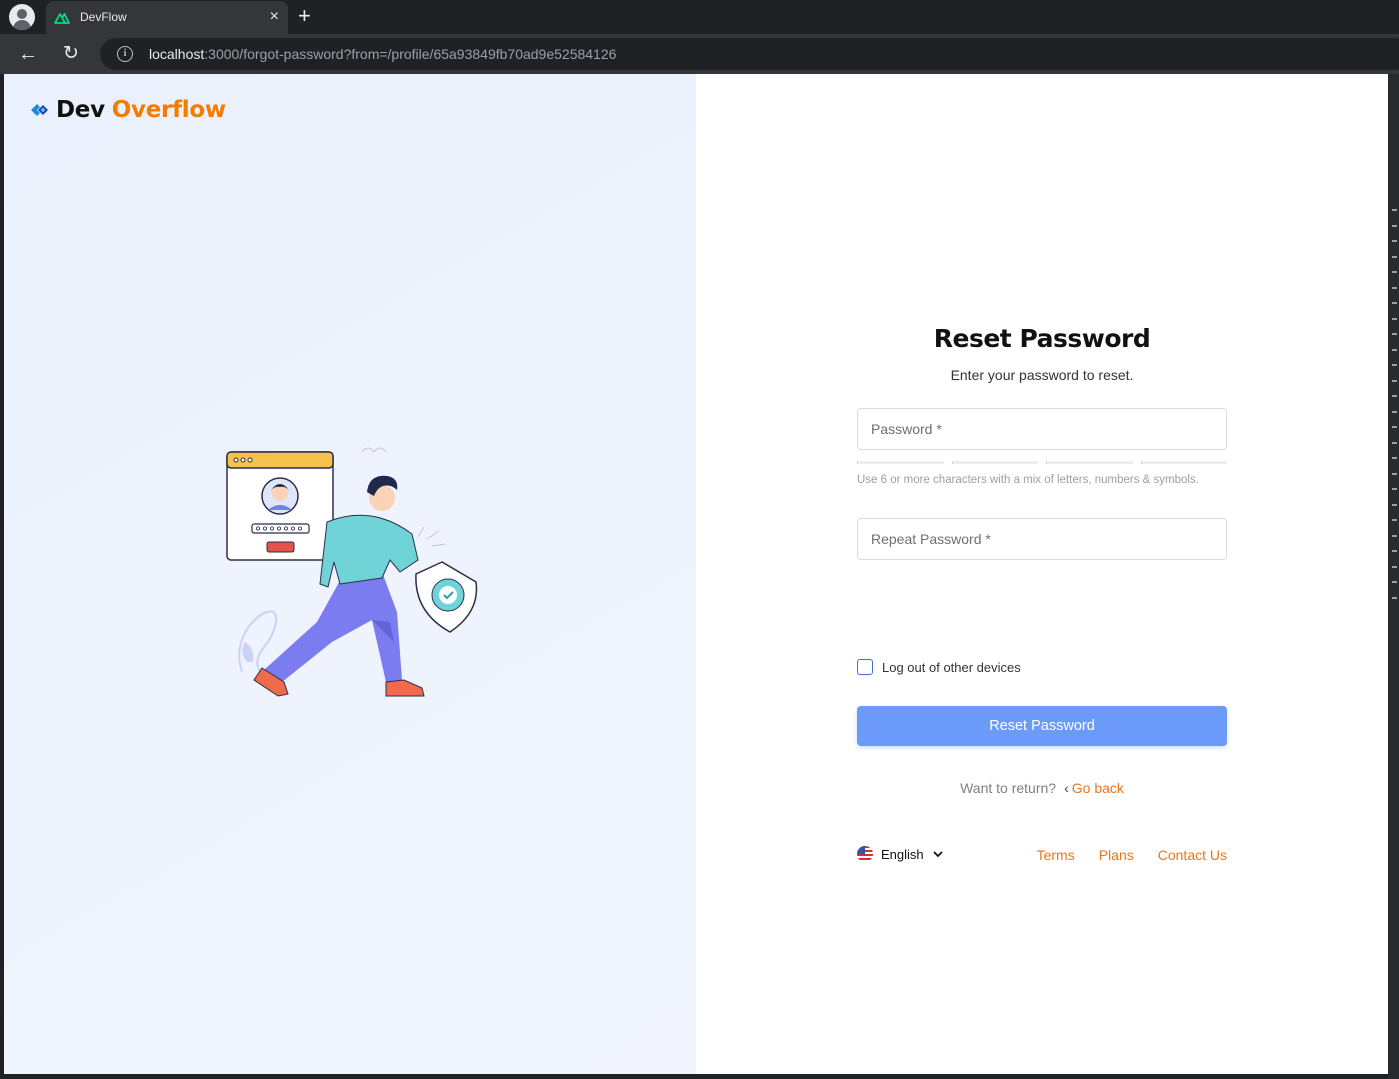 The image size is (1399, 1079). What do you see at coordinates (168, 110) in the screenshot?
I see `brand-name-accent: Overflow` at bounding box center [168, 110].